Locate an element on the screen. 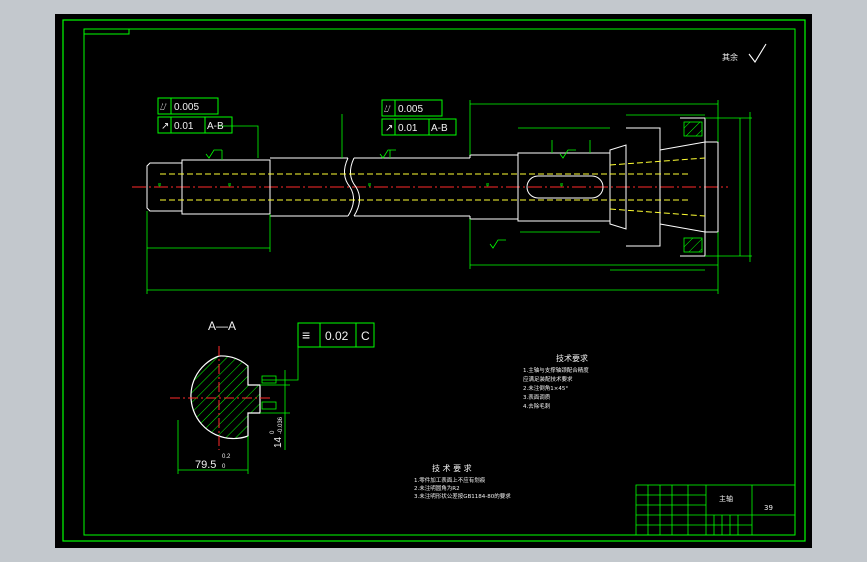  gdt-left-datum: A-B is located at coordinates (215, 126).